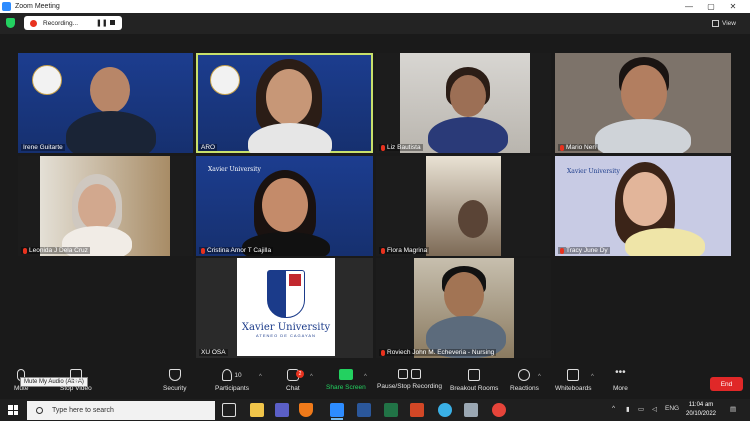  Describe the element at coordinates (286, 294) in the screenshot. I see `xu-shield-icon` at that location.